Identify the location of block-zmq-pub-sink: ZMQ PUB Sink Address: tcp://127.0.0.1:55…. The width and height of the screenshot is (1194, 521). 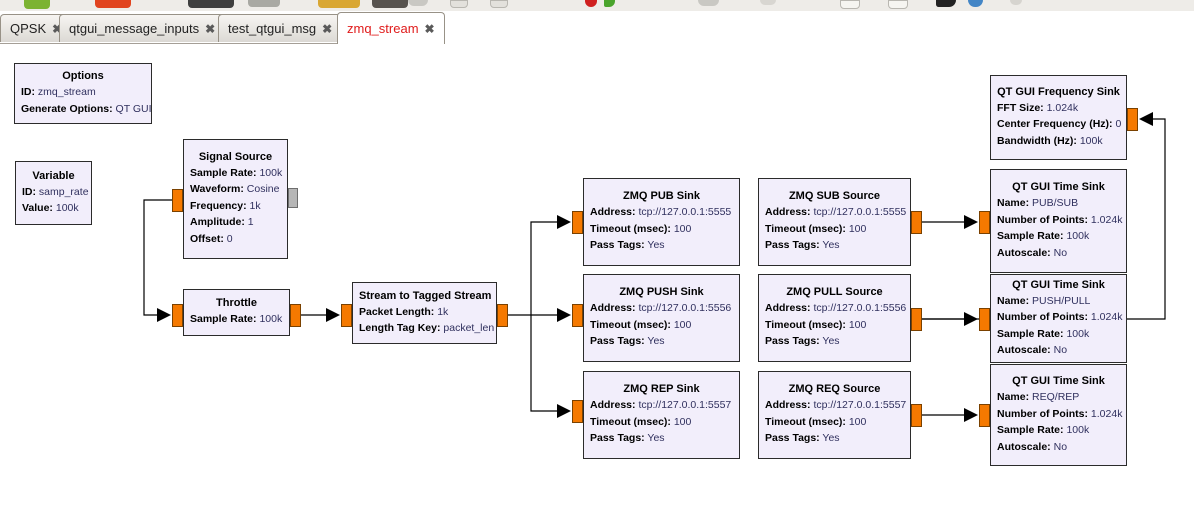
(661, 222).